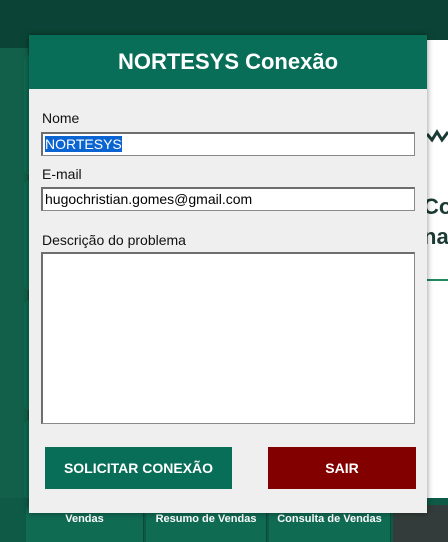  Describe the element at coordinates (61, 118) in the screenshot. I see `name-label: Nome` at that location.